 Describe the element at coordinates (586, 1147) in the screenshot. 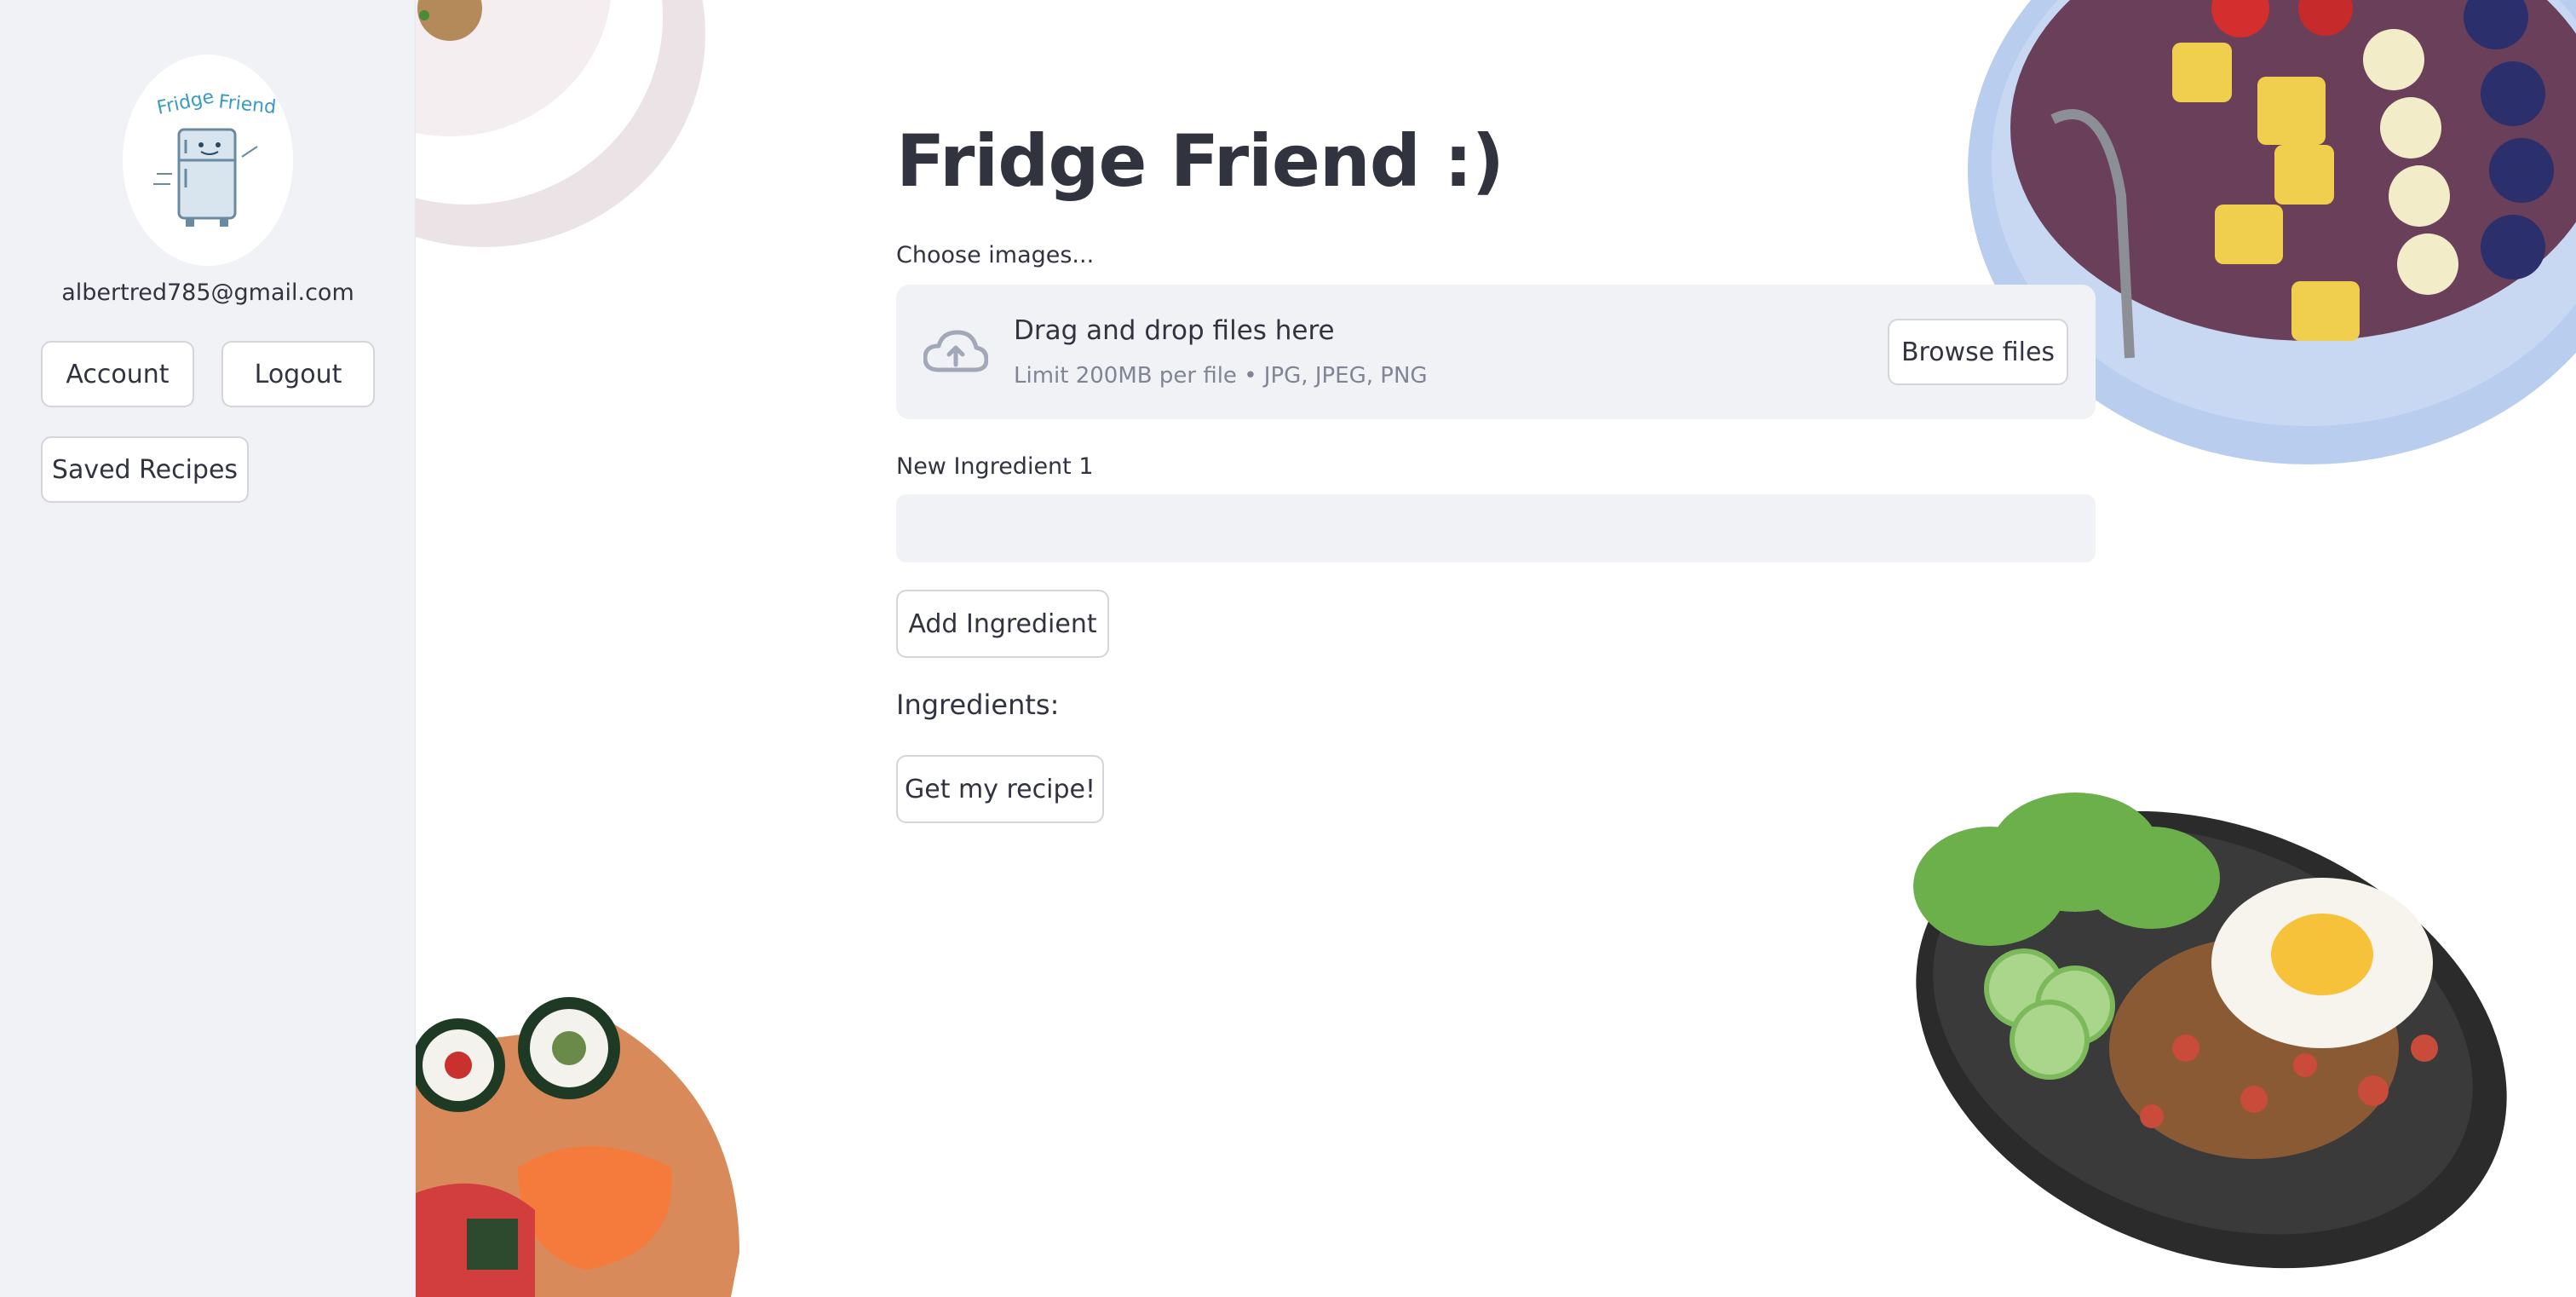

I see `sushi-plate-image` at that location.